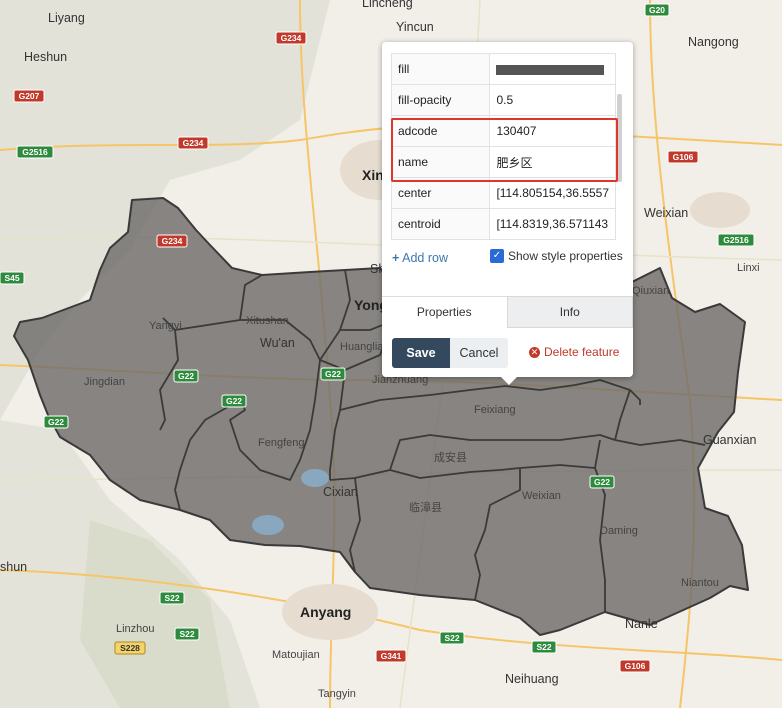 The width and height of the screenshot is (782, 708). I want to click on tab-properties: Properties, so click(444, 311).